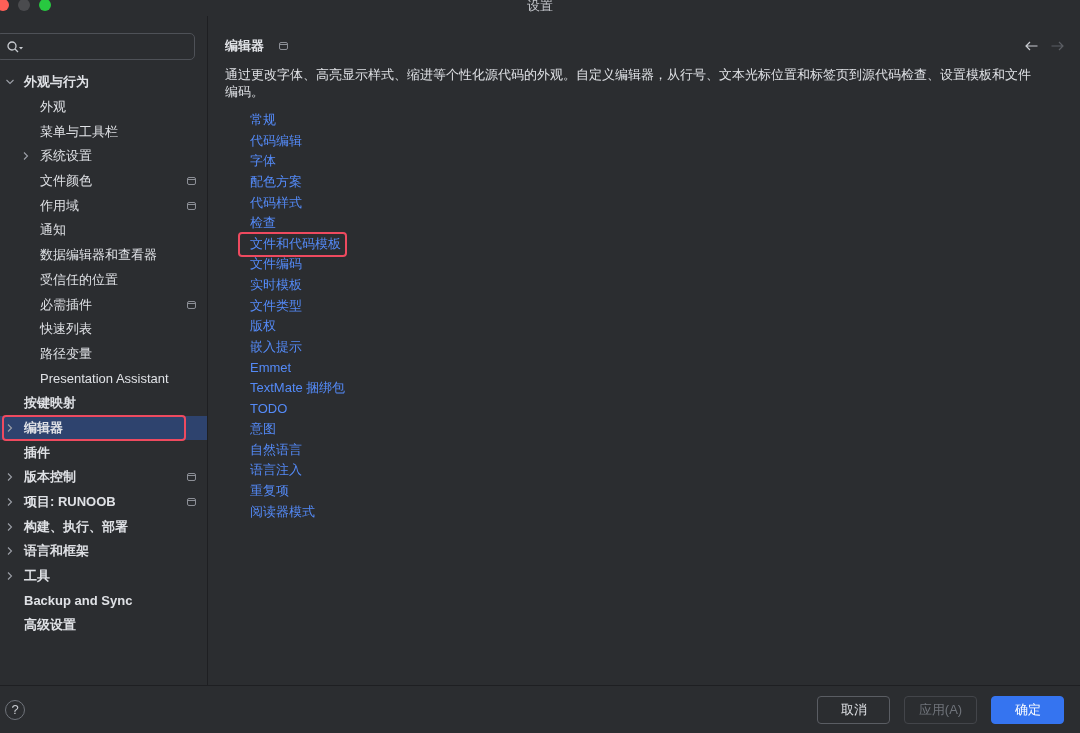 Image resolution: width=1080 pixels, height=733 pixels. I want to click on sidebar-item: 菜单与工具栏, so click(103, 132).